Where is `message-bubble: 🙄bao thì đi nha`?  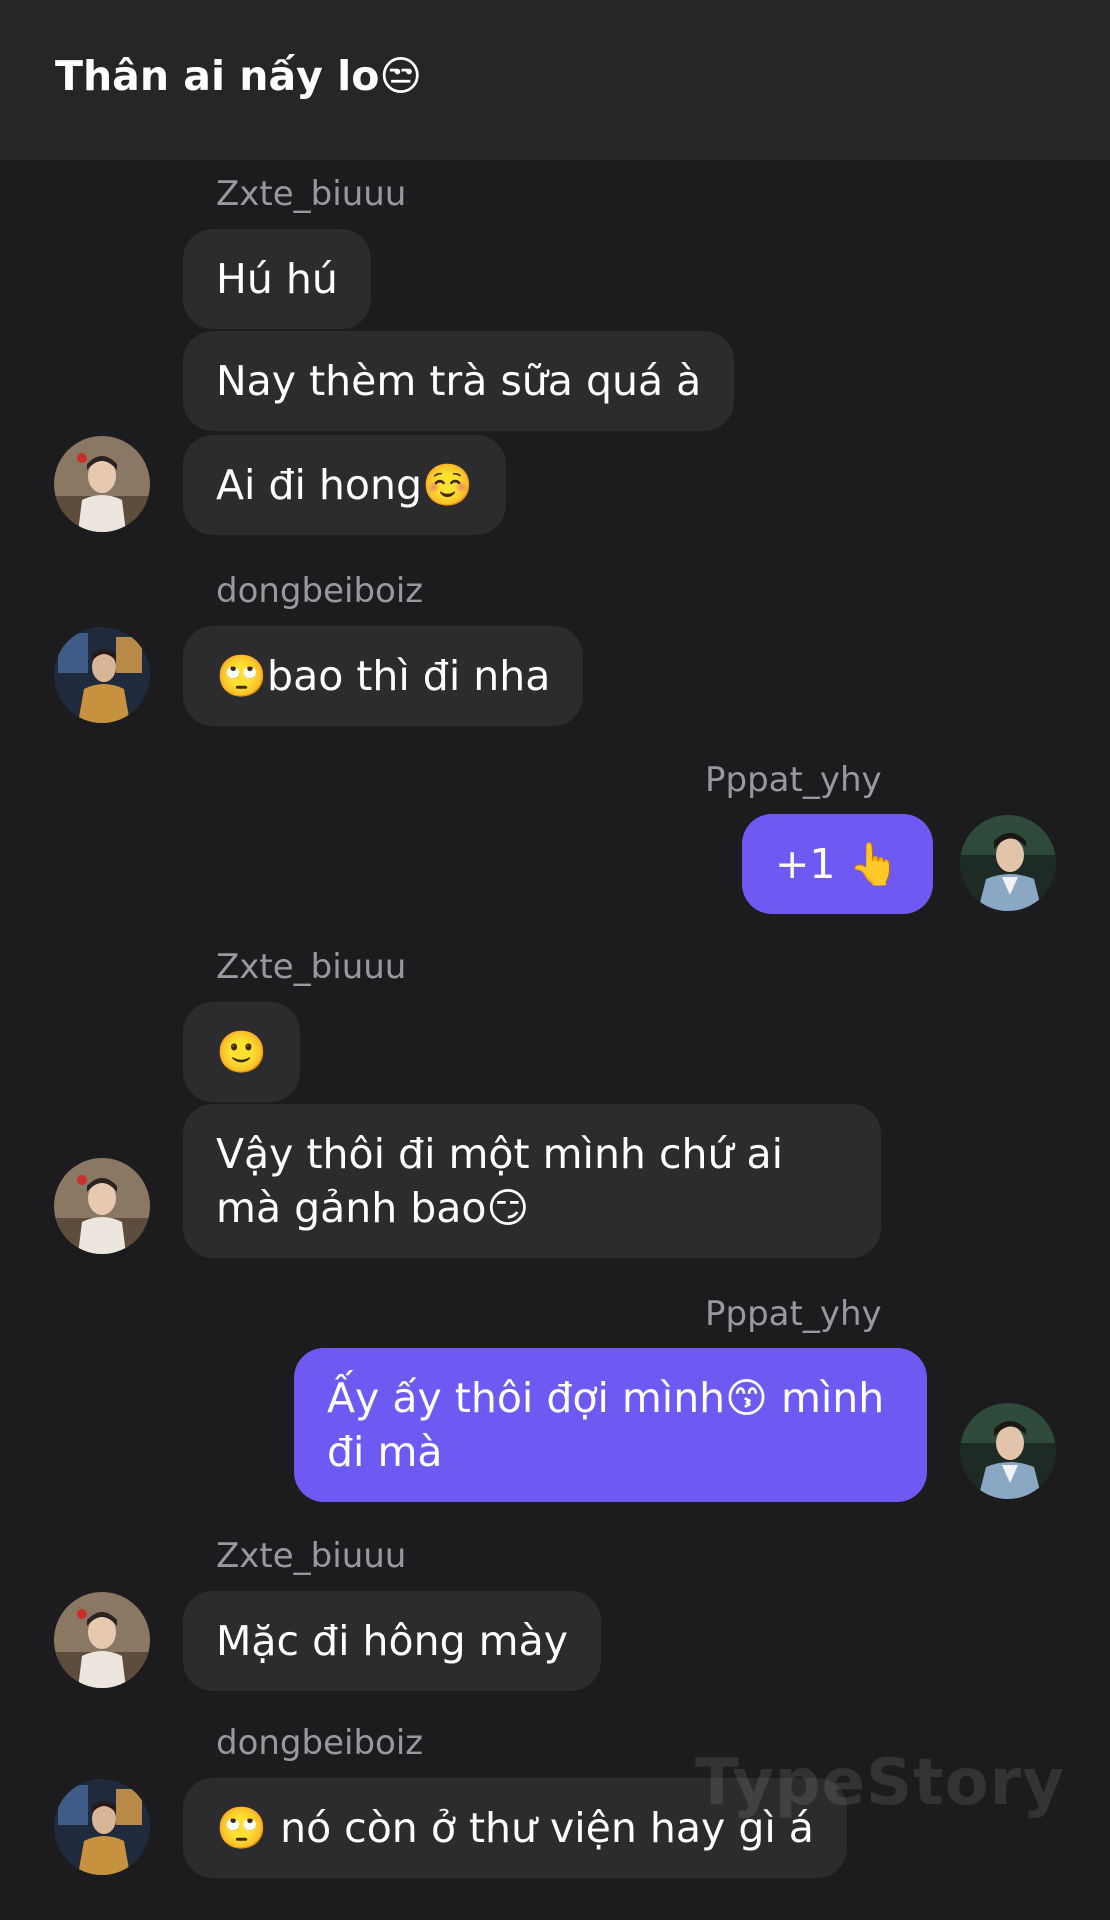
message-bubble: 🙄bao thì đi nha is located at coordinates (383, 676).